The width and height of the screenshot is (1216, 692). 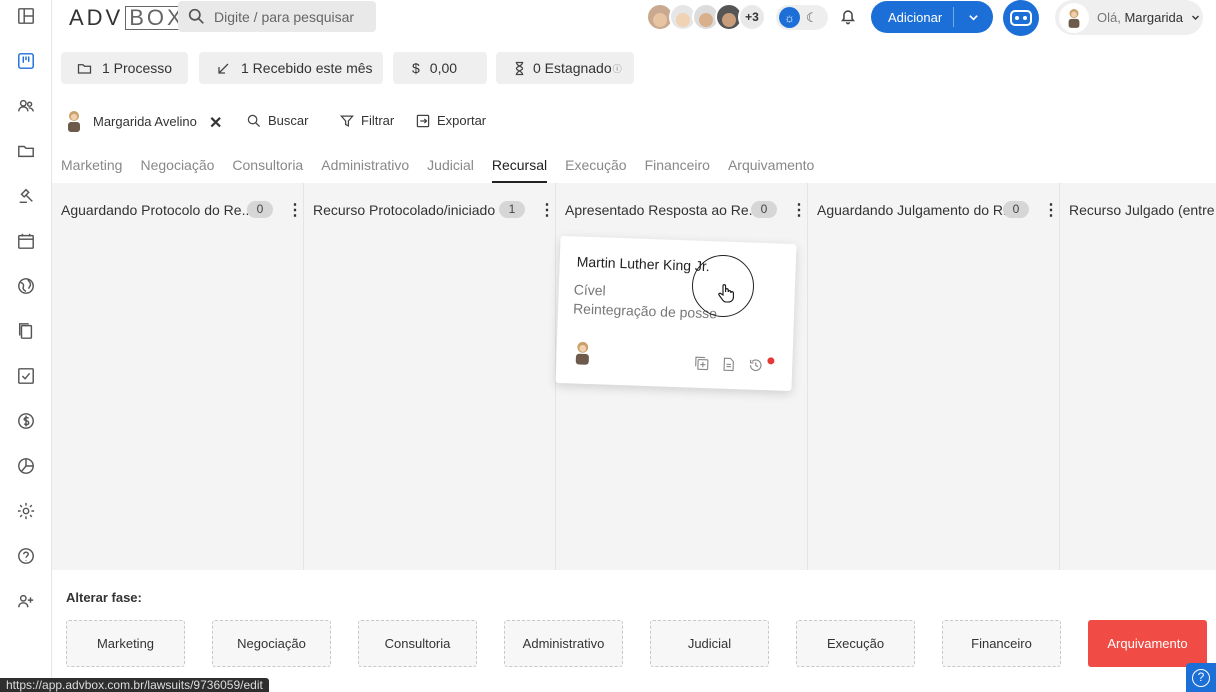 What do you see at coordinates (645, 311) in the screenshot?
I see `card-action-type: Reintegração de posse` at bounding box center [645, 311].